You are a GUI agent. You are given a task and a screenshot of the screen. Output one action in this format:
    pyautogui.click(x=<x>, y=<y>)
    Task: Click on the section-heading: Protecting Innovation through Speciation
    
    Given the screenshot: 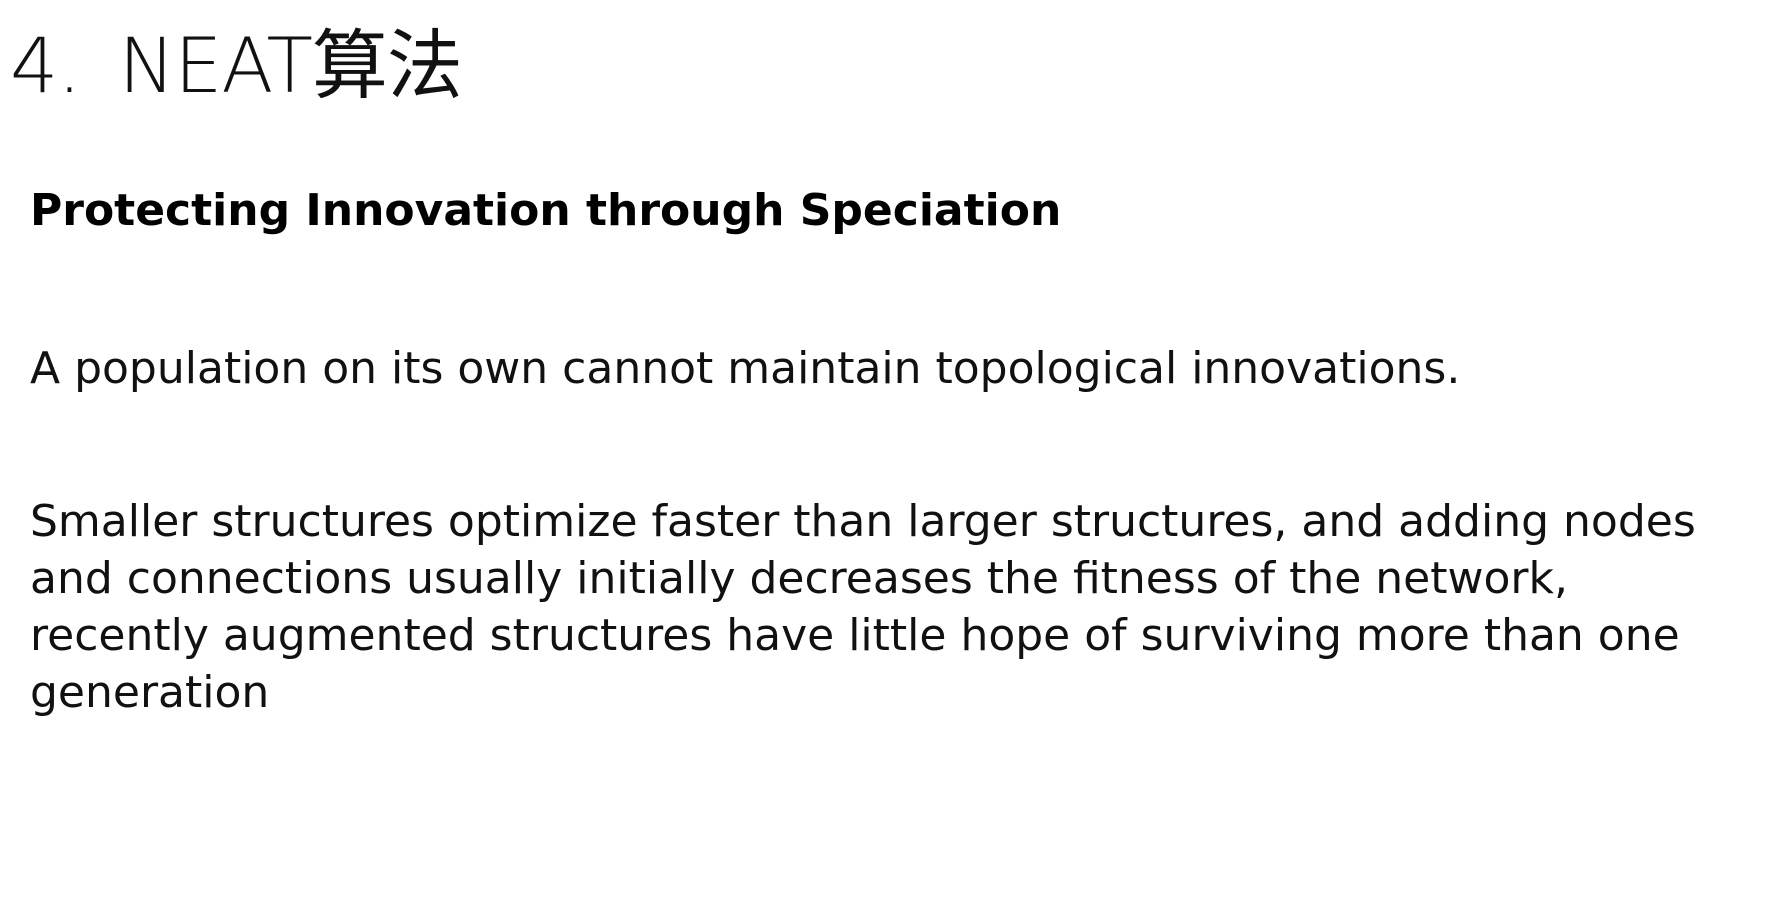 What is the action you would take?
    pyautogui.click(x=546, y=210)
    